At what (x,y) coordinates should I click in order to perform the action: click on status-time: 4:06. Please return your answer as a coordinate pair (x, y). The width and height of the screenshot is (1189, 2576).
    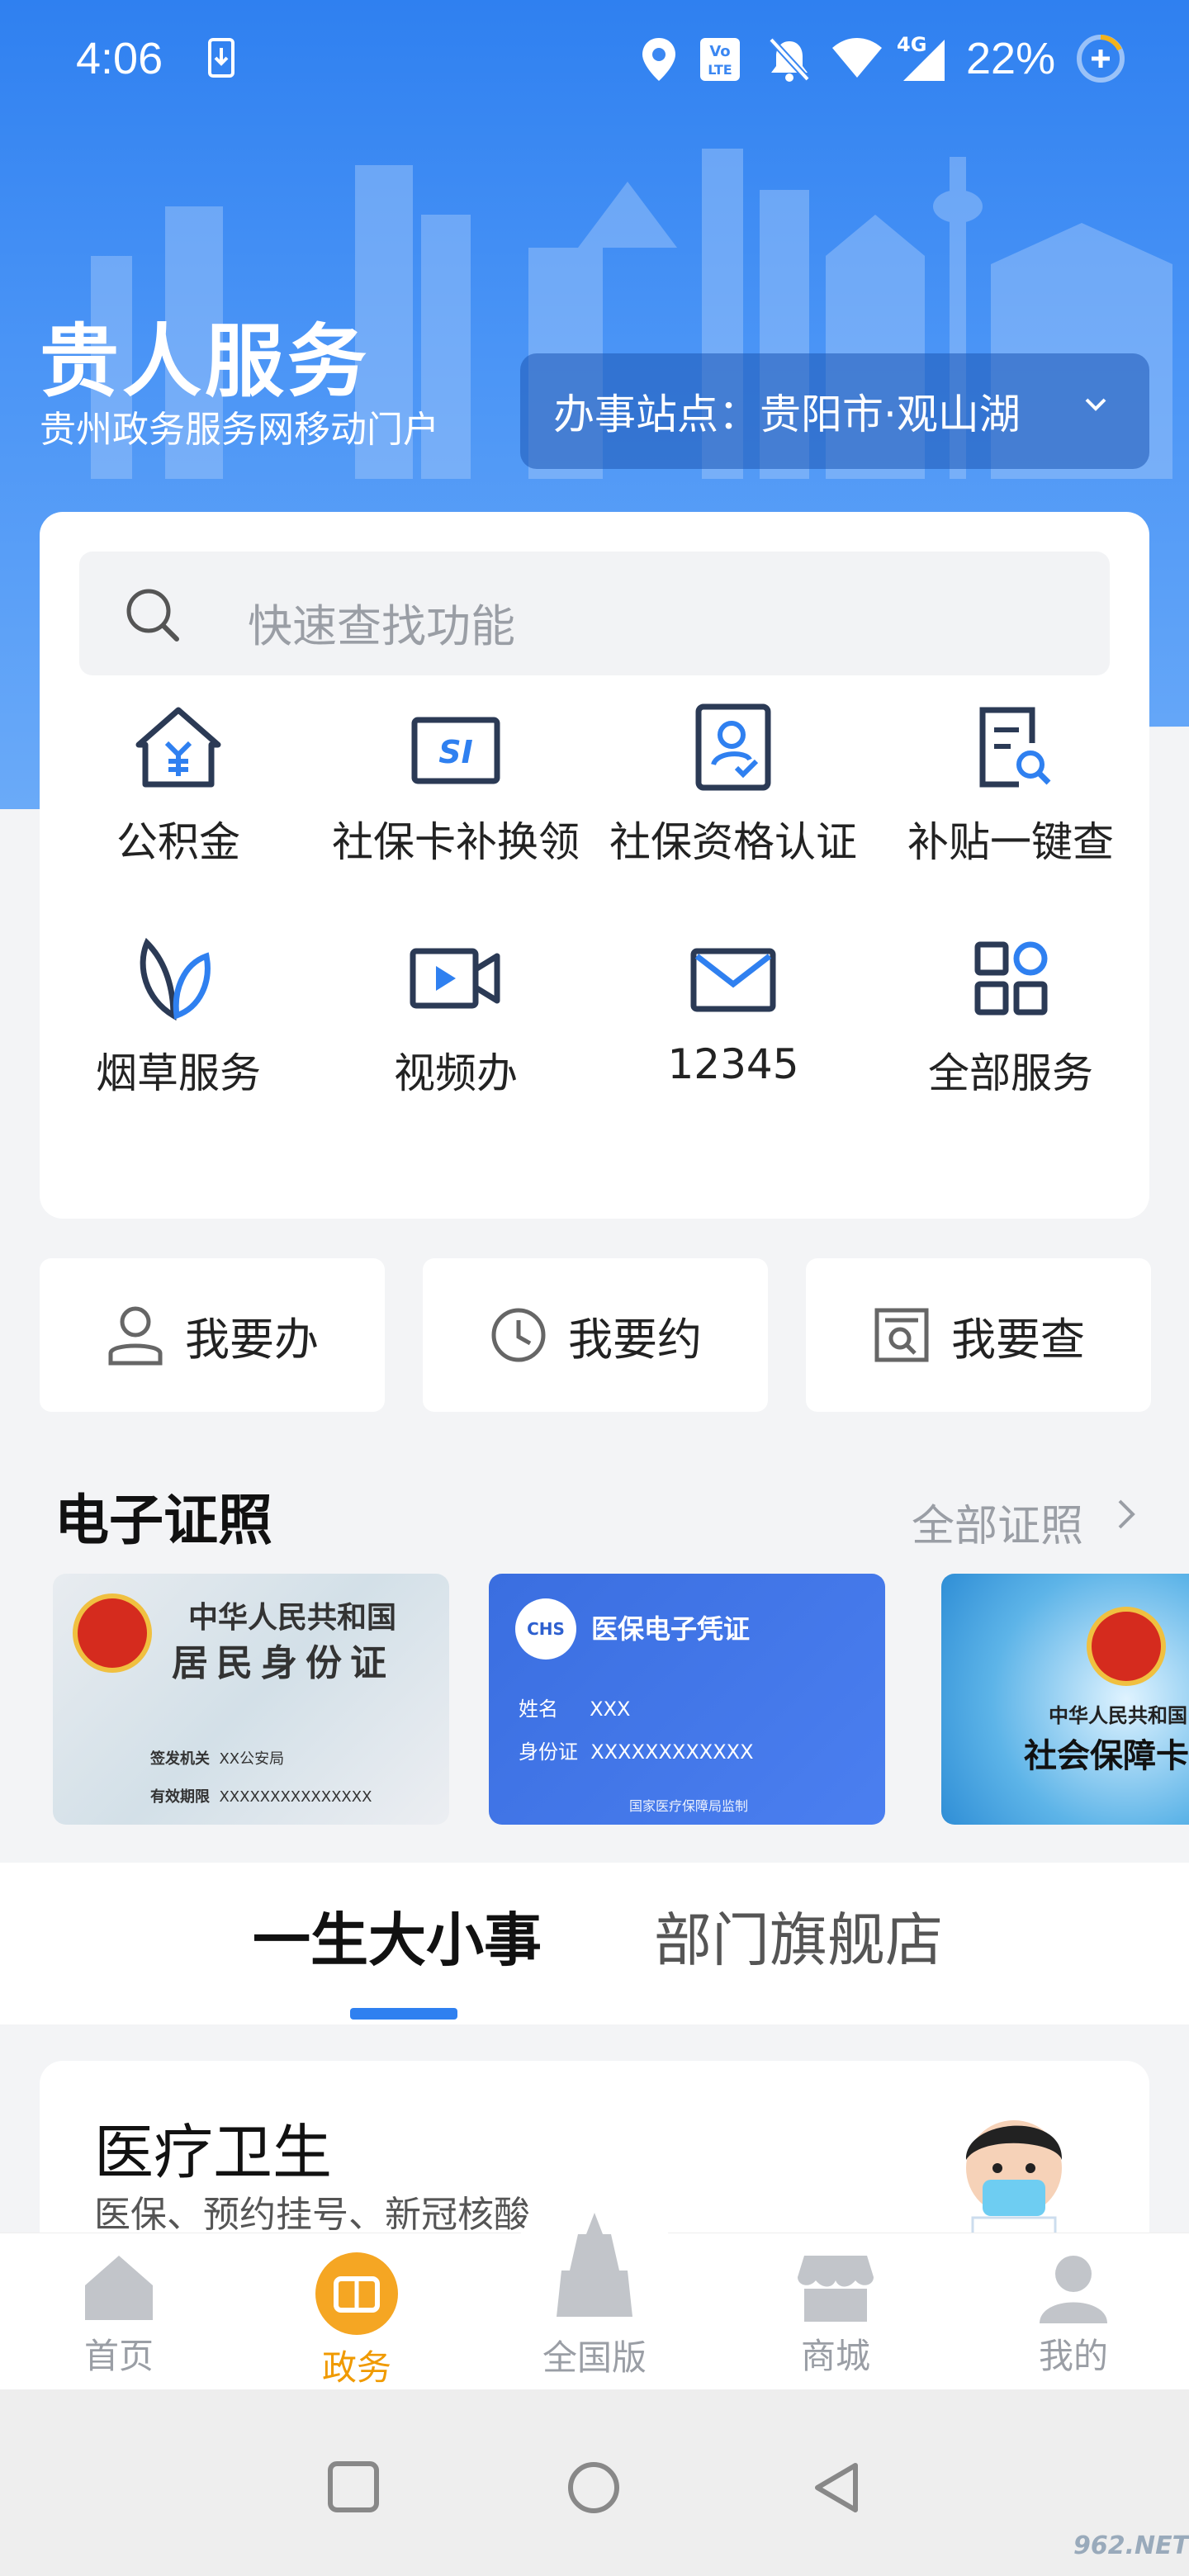
    Looking at the image, I should click on (119, 58).